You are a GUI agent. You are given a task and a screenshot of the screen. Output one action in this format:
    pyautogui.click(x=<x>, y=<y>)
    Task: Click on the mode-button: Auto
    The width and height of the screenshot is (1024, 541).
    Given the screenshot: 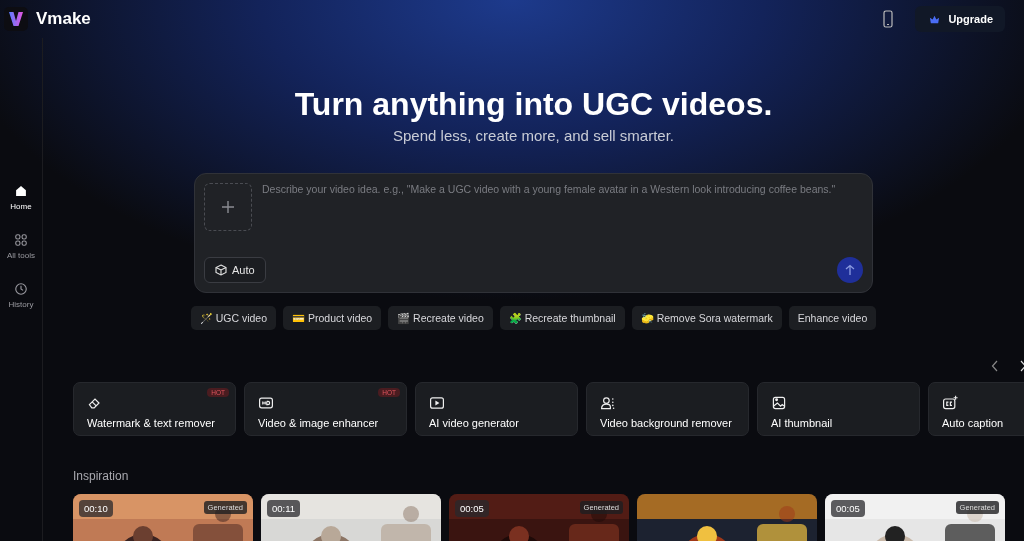 What is the action you would take?
    pyautogui.click(x=235, y=270)
    